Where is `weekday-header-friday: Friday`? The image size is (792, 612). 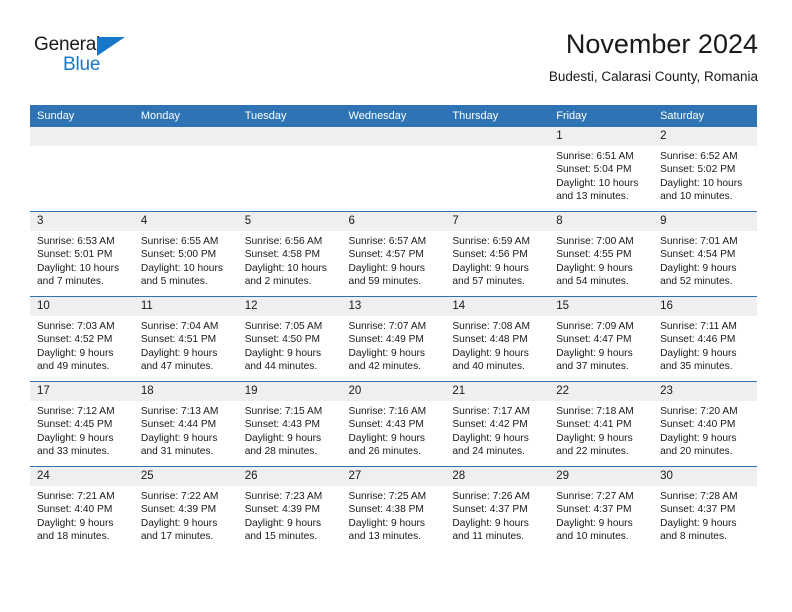 weekday-header-friday: Friday is located at coordinates (601, 116).